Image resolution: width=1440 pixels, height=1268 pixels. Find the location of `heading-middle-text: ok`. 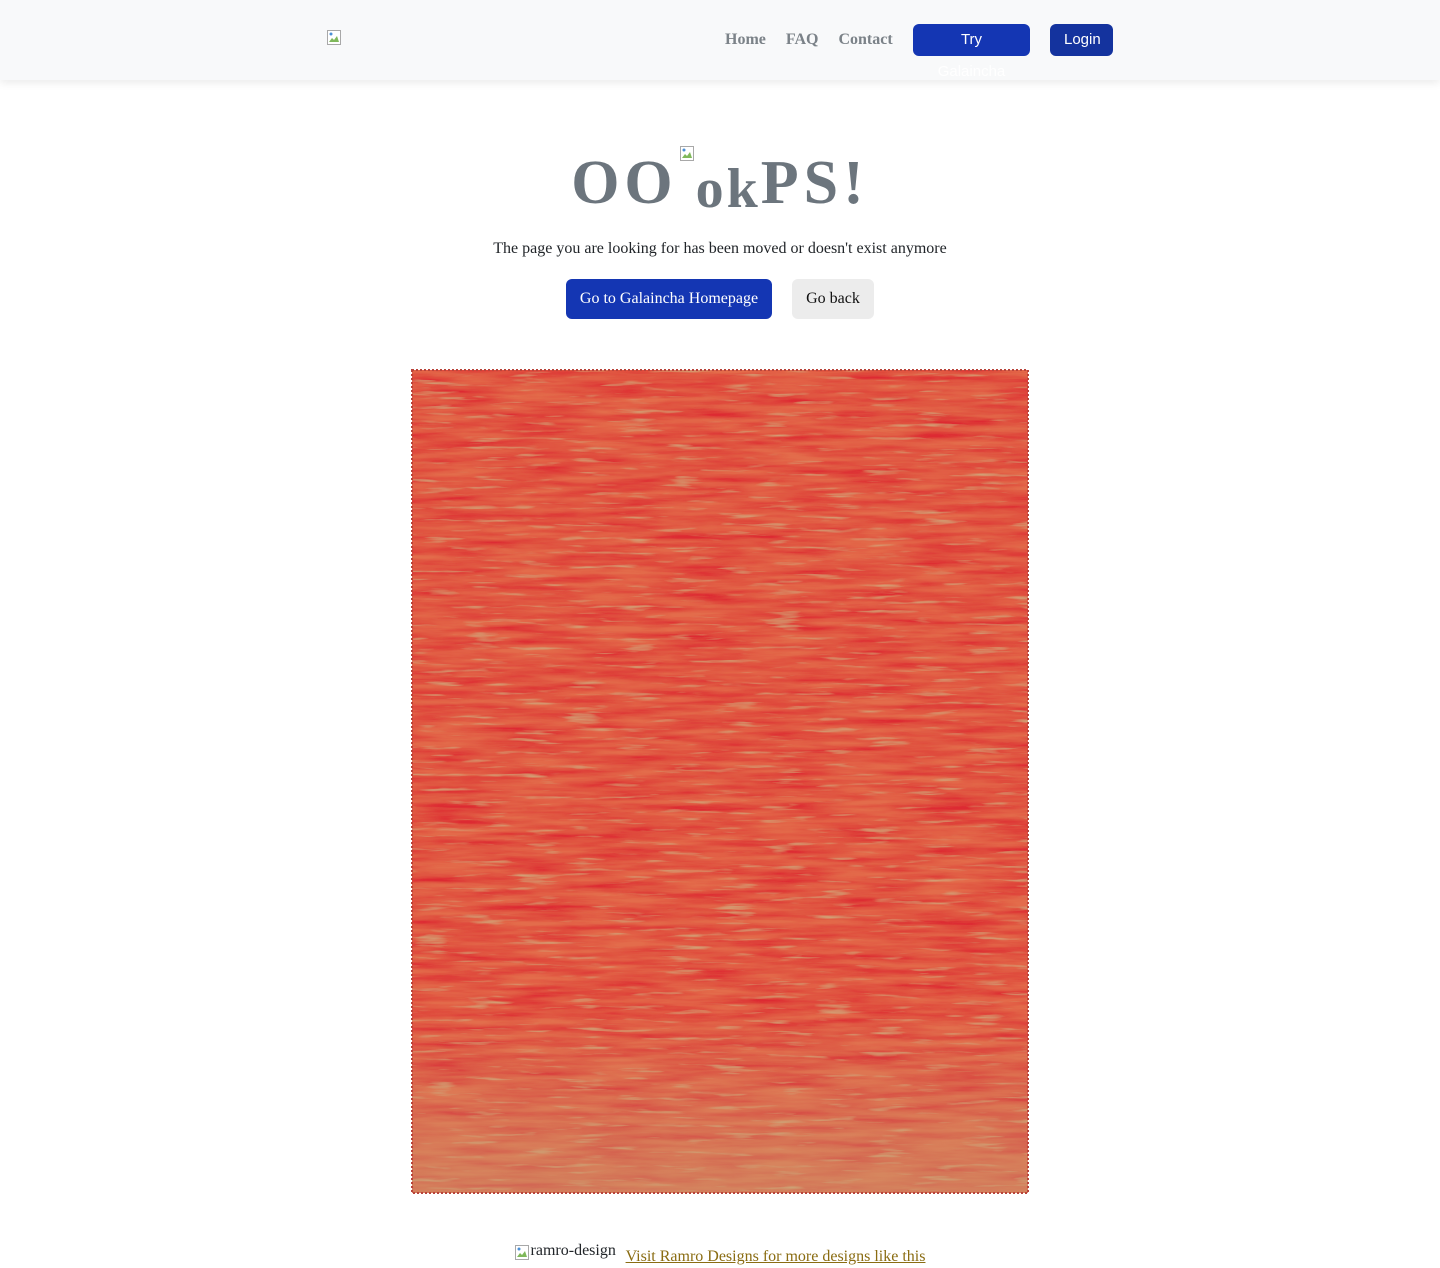

heading-middle-text: ok is located at coordinates (728, 189).